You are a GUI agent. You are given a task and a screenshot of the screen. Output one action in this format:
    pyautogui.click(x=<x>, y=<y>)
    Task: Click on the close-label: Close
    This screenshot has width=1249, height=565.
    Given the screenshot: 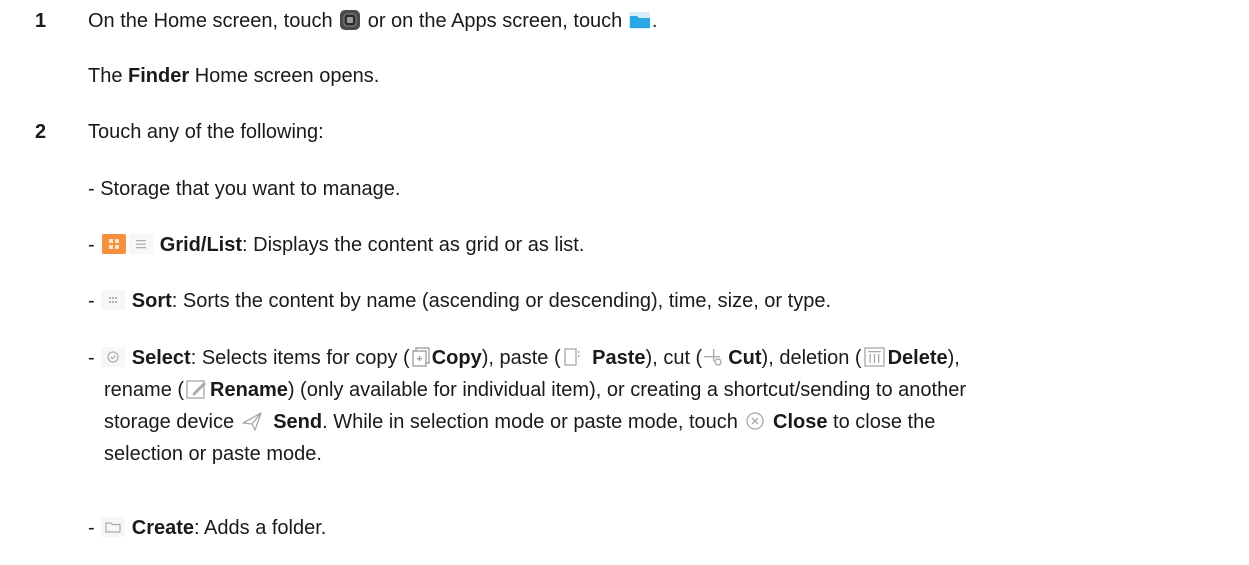 What is the action you would take?
    pyautogui.click(x=800, y=422)
    